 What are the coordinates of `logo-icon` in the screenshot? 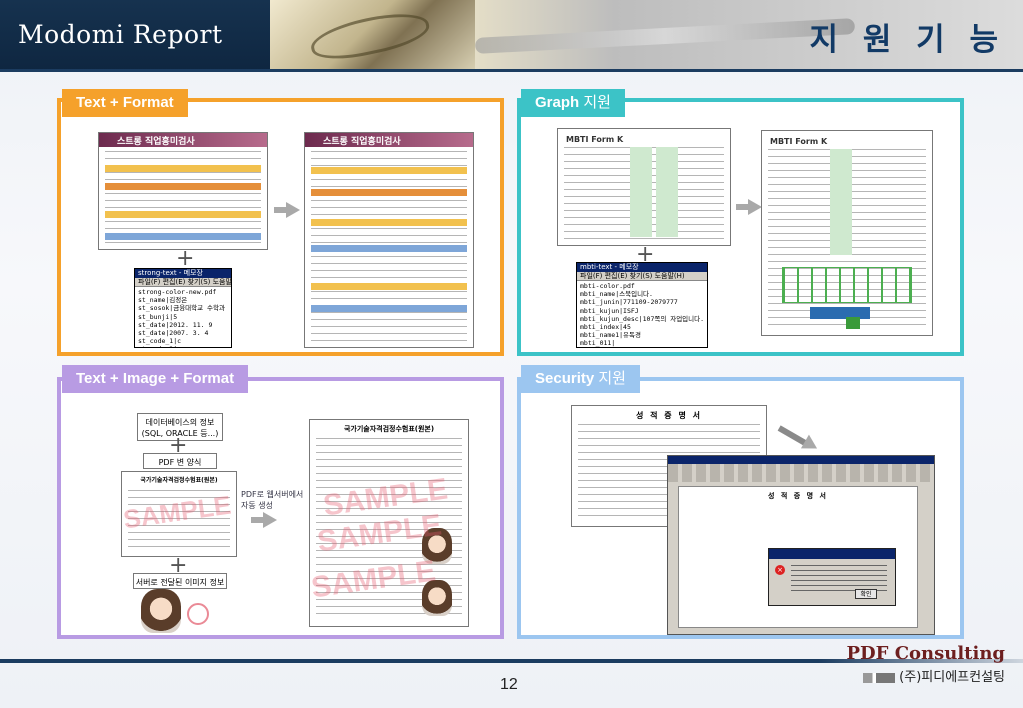 It's located at (853, 323).